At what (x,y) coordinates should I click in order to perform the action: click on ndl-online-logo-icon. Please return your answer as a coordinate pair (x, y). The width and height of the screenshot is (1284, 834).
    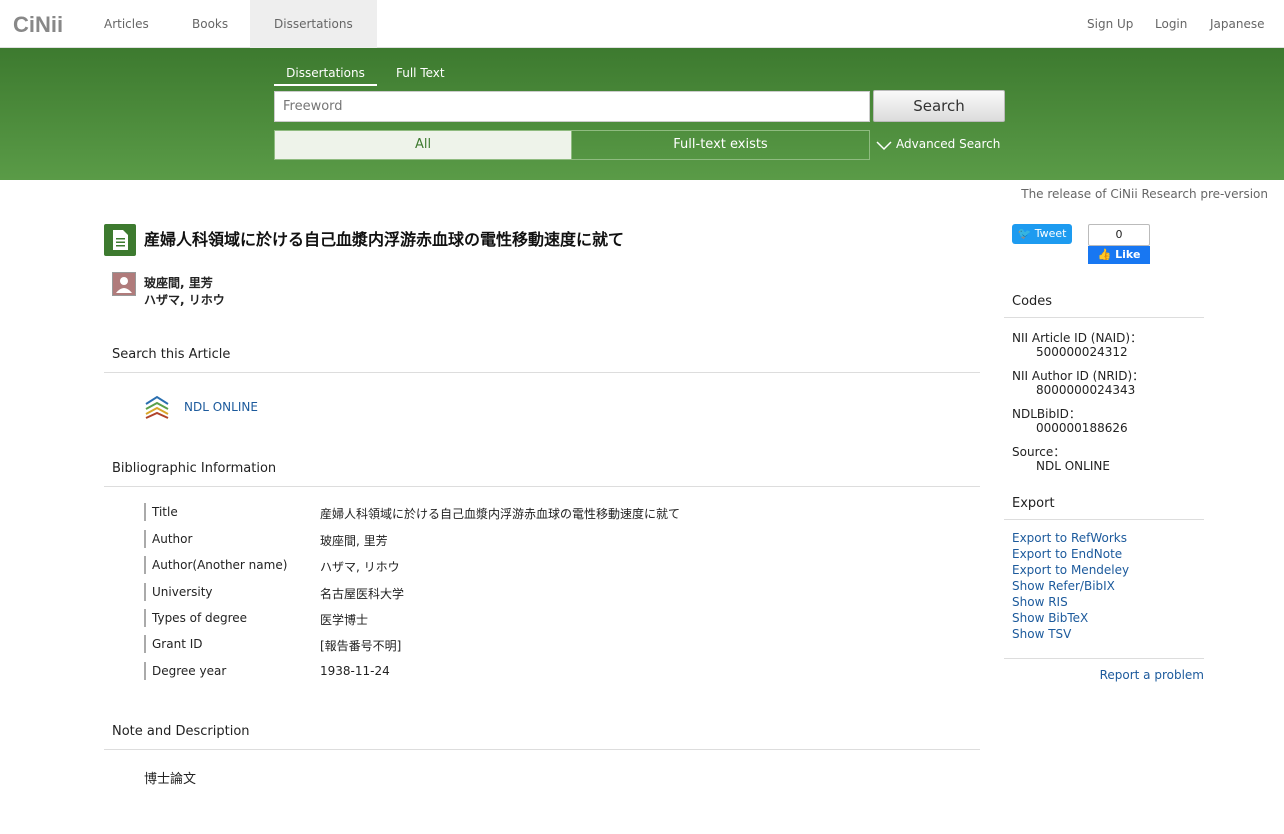
    Looking at the image, I should click on (157, 407).